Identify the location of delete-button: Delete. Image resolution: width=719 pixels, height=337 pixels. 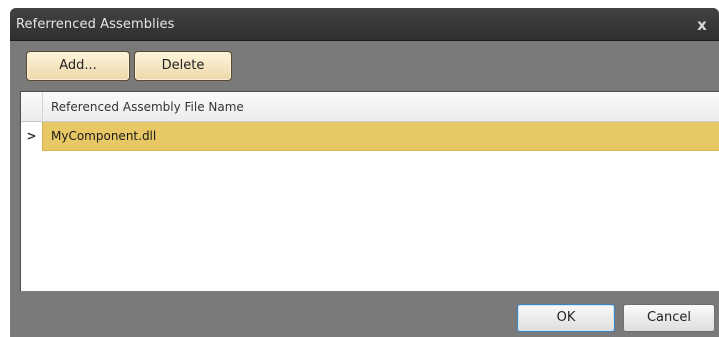
(183, 66).